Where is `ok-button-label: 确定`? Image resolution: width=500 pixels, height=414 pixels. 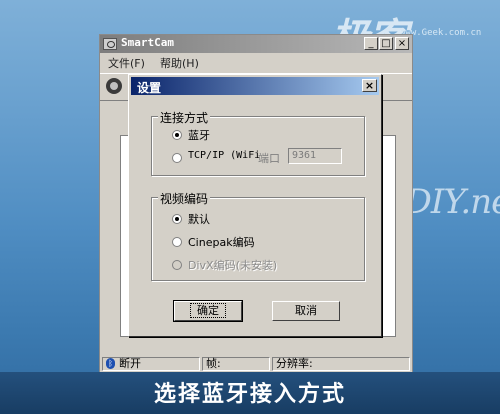
ok-button-label: 确定 is located at coordinates (208, 310).